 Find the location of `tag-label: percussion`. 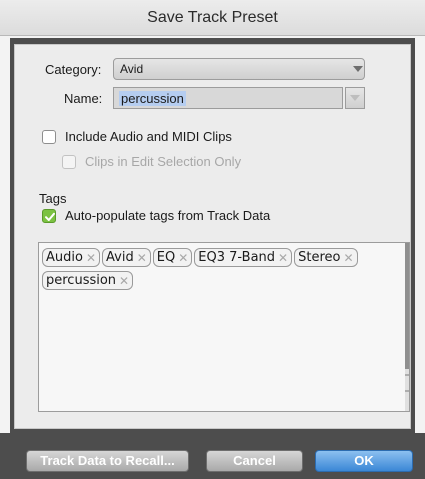

tag-label: percussion is located at coordinates (81, 280).